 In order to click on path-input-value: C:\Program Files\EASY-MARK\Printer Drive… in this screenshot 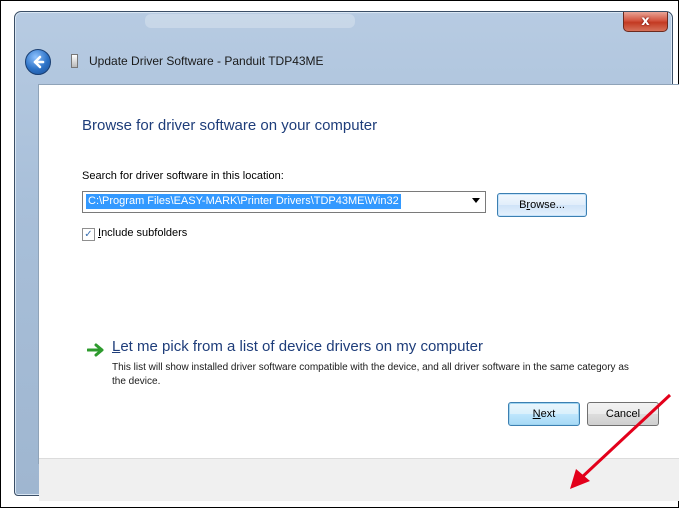, I will do `click(243, 201)`.